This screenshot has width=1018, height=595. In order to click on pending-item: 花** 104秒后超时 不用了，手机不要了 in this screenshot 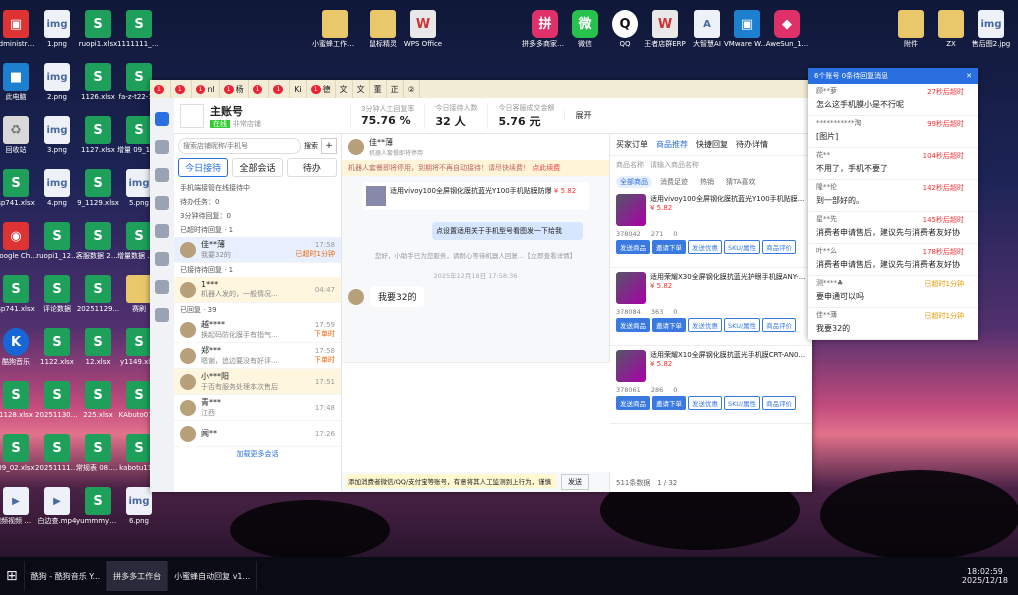, I will do `click(893, 164)`.